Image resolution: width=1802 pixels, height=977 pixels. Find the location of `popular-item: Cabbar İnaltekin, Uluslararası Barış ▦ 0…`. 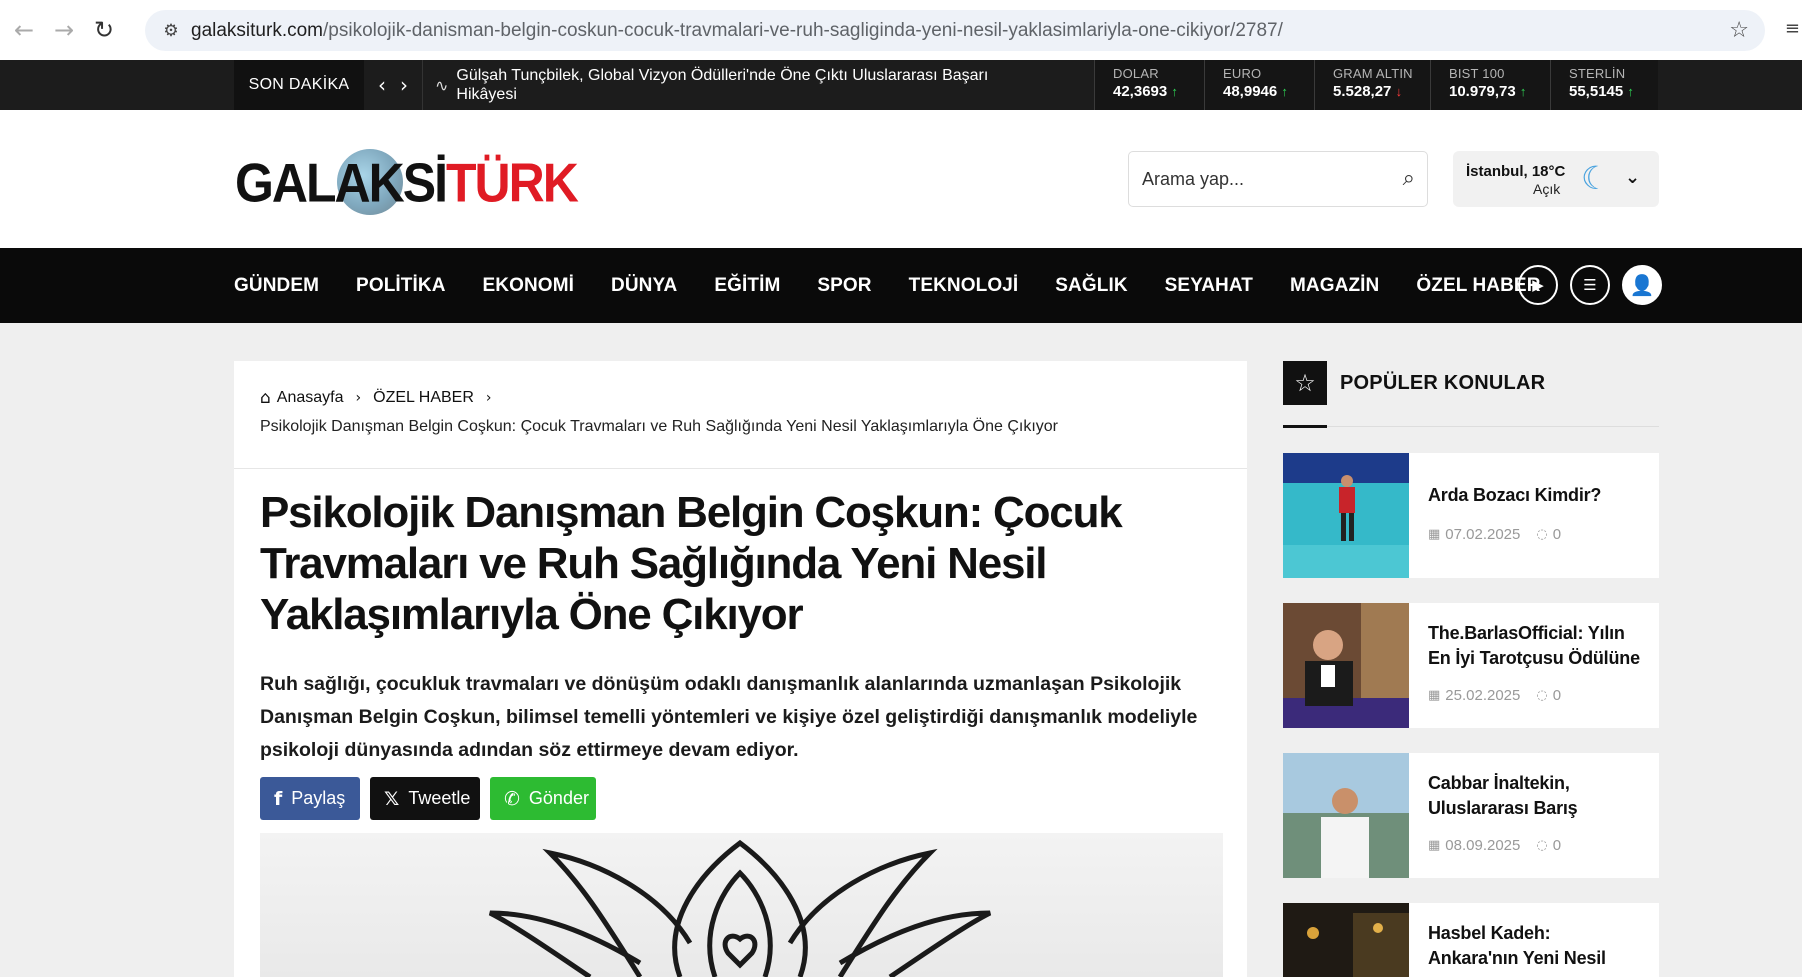

popular-item: Cabbar İnaltekin, Uluslararası Barış ▦ 0… is located at coordinates (1471, 815).